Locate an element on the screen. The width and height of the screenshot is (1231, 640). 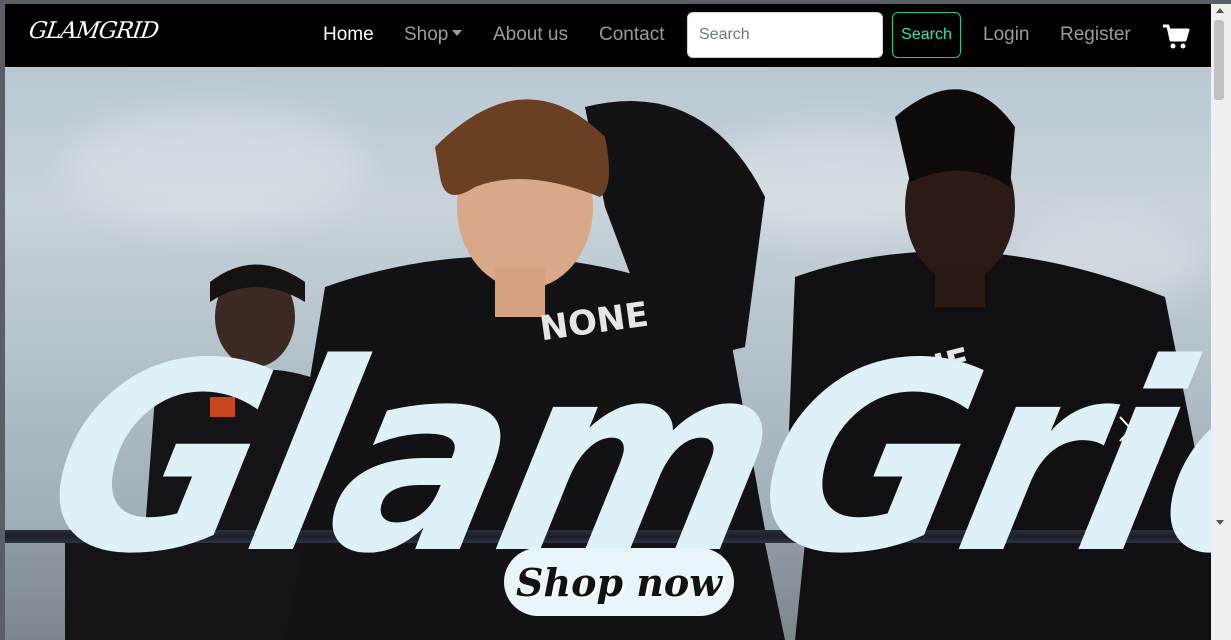
chevron-down-icon is located at coordinates (457, 33).